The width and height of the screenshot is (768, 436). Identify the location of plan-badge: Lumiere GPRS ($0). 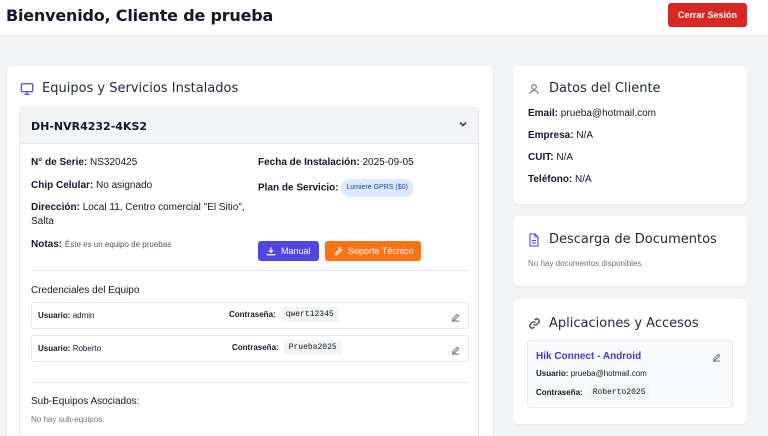
(377, 188).